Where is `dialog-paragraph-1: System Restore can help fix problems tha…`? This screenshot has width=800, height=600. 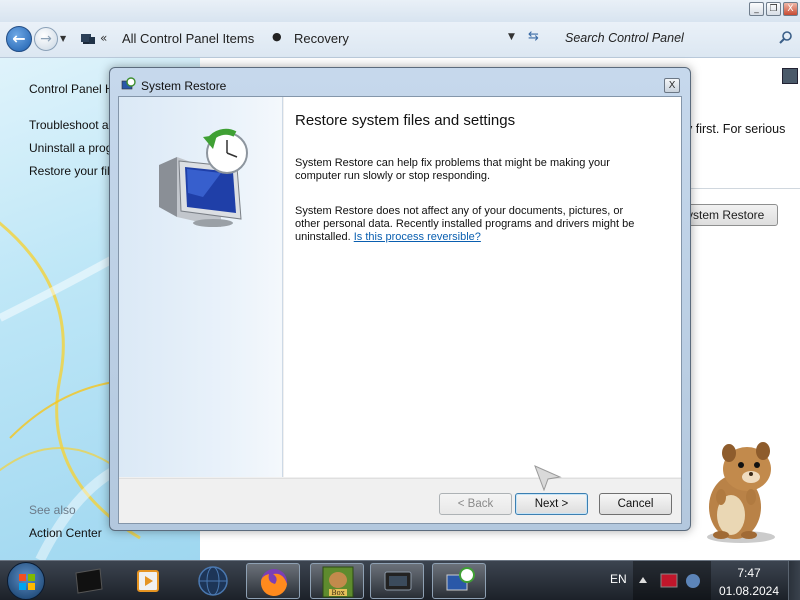
dialog-paragraph-1: System Restore can help fix problems tha… is located at coordinates (452, 169).